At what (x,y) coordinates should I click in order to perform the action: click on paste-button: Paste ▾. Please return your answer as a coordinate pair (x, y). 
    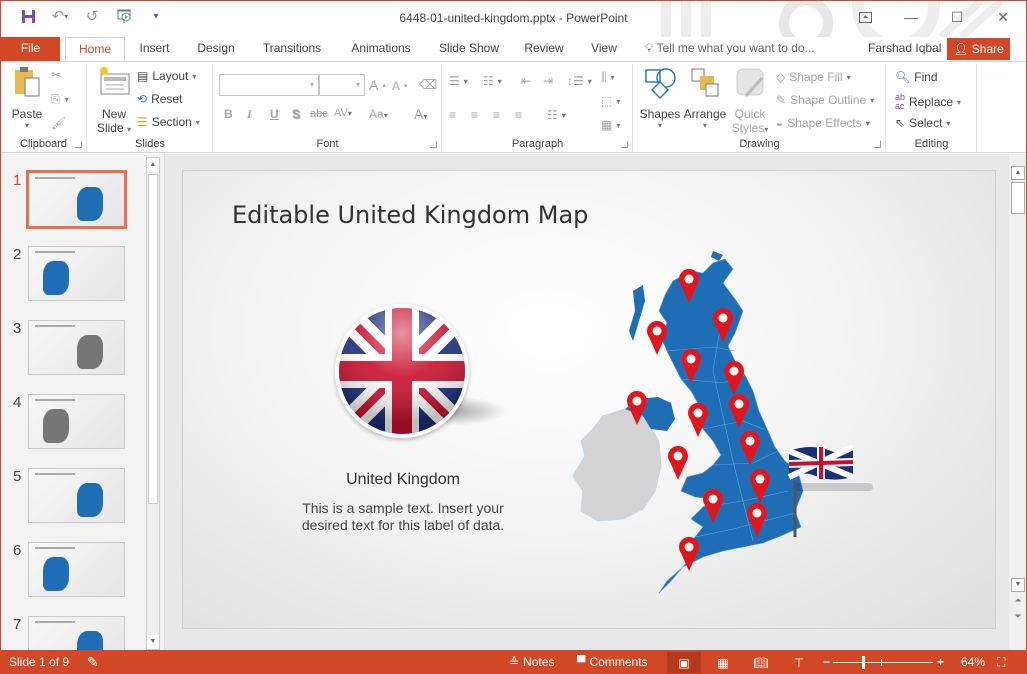
    Looking at the image, I should click on (27, 98).